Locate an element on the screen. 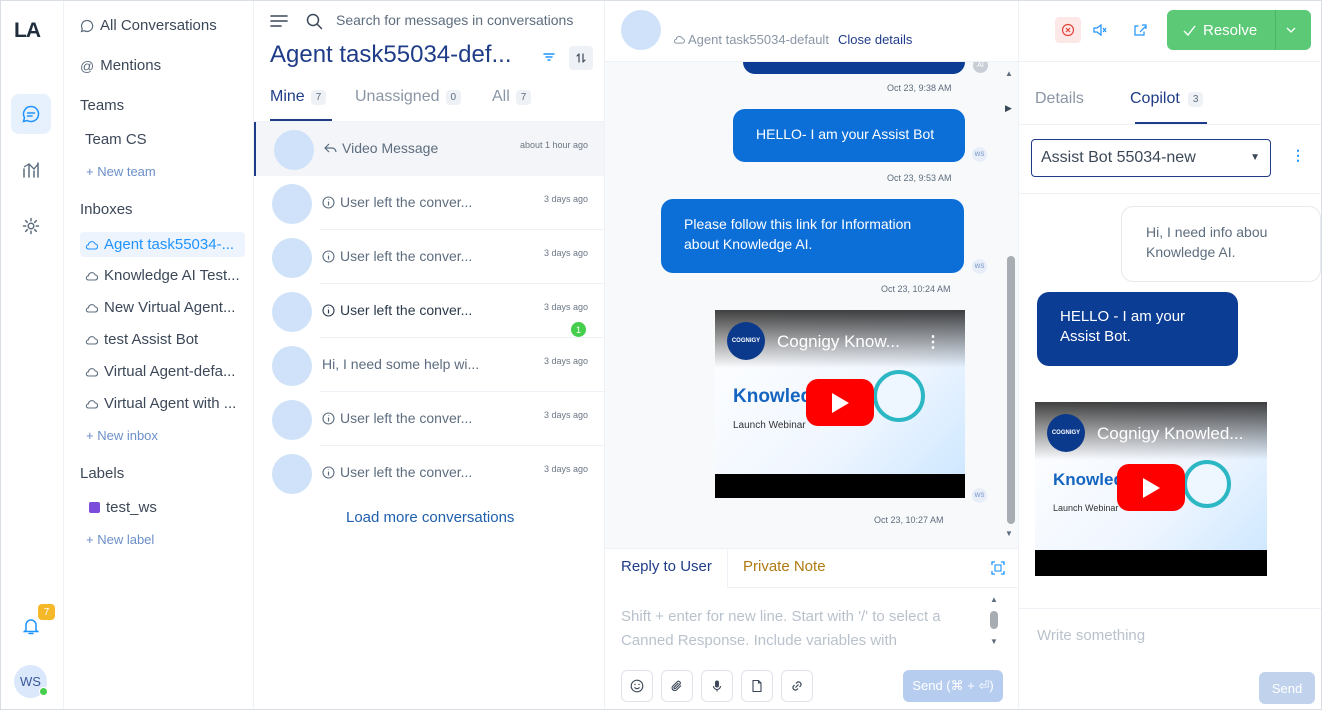  search-input: Search for messages in conversations is located at coordinates (454, 20).